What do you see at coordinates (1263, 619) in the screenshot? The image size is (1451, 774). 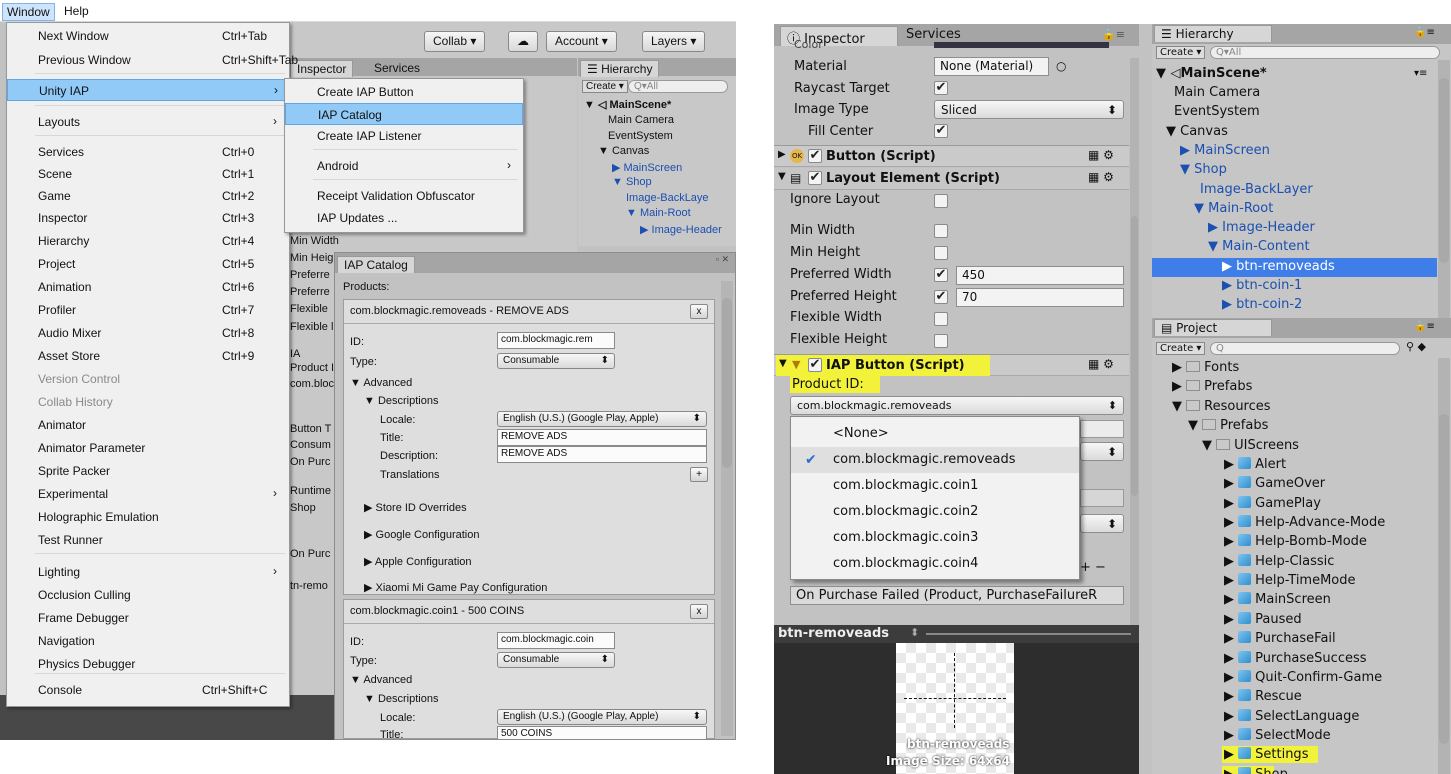 I see `project-prefab: ▶ Paused` at bounding box center [1263, 619].